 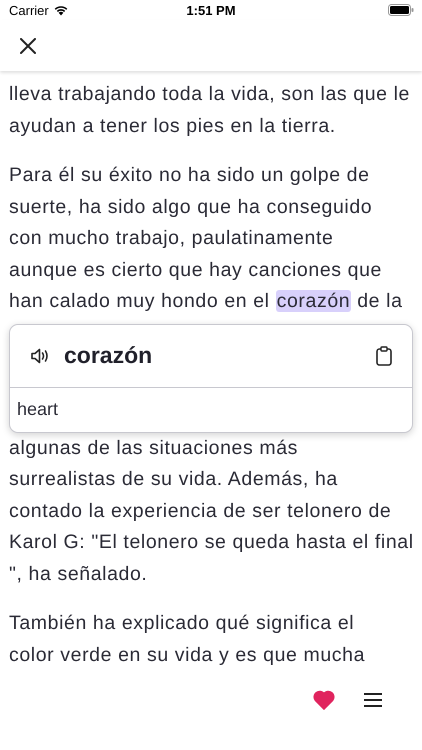 What do you see at coordinates (40, 355) in the screenshot?
I see `speaker-icon` at bounding box center [40, 355].